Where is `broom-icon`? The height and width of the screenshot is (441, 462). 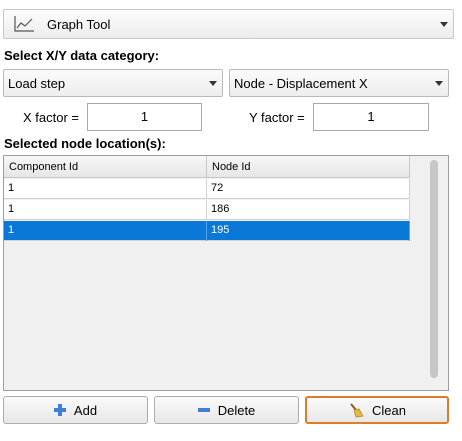
broom-icon is located at coordinates (357, 410).